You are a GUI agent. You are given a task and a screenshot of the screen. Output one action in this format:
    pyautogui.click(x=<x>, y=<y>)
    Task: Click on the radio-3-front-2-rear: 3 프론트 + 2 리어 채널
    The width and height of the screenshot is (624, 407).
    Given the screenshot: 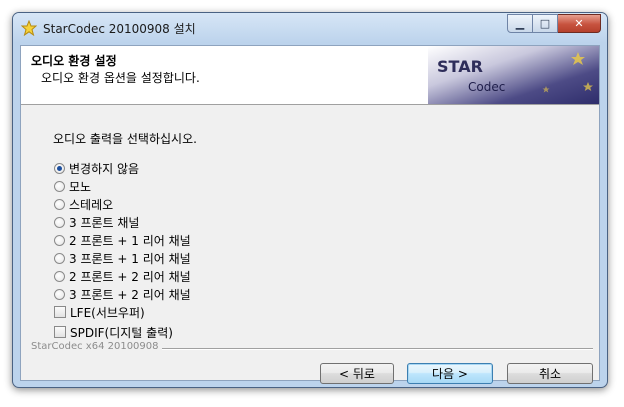 What is the action you would take?
    pyautogui.click(x=122, y=294)
    